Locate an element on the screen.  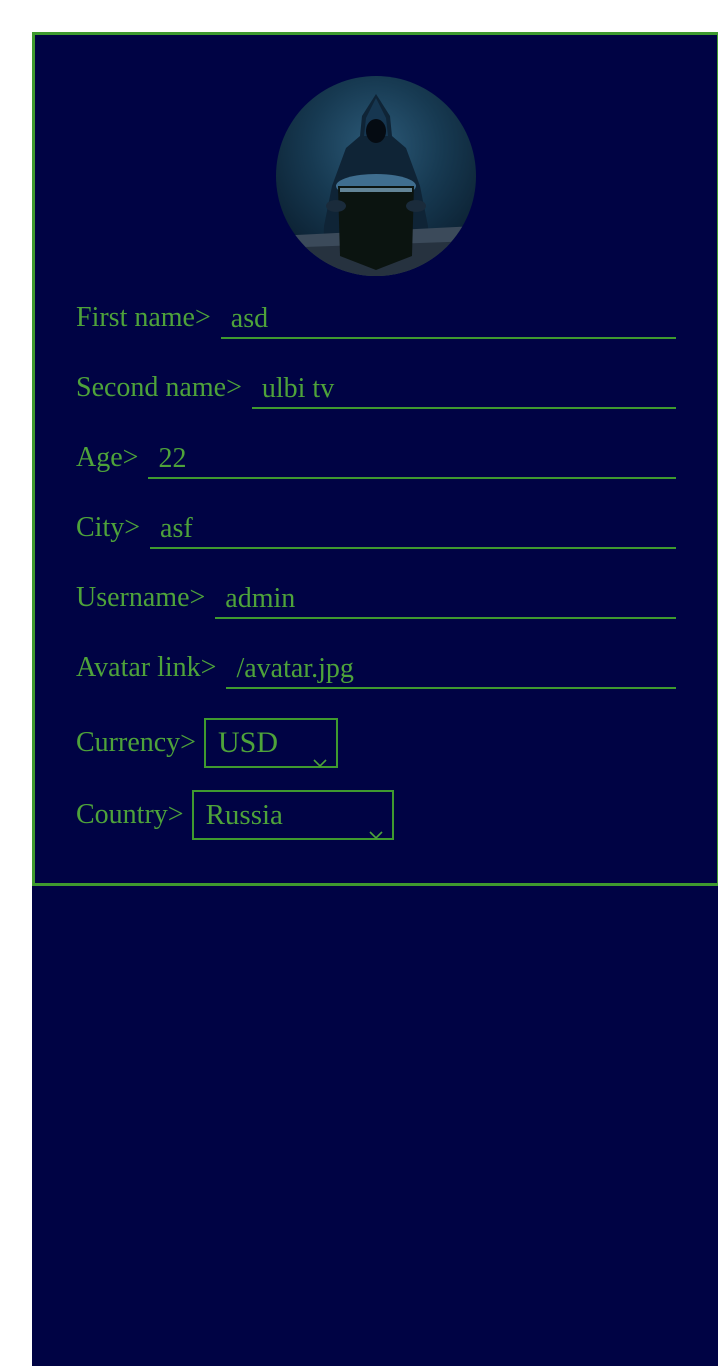
currency-label: Currency> is located at coordinates (136, 742).